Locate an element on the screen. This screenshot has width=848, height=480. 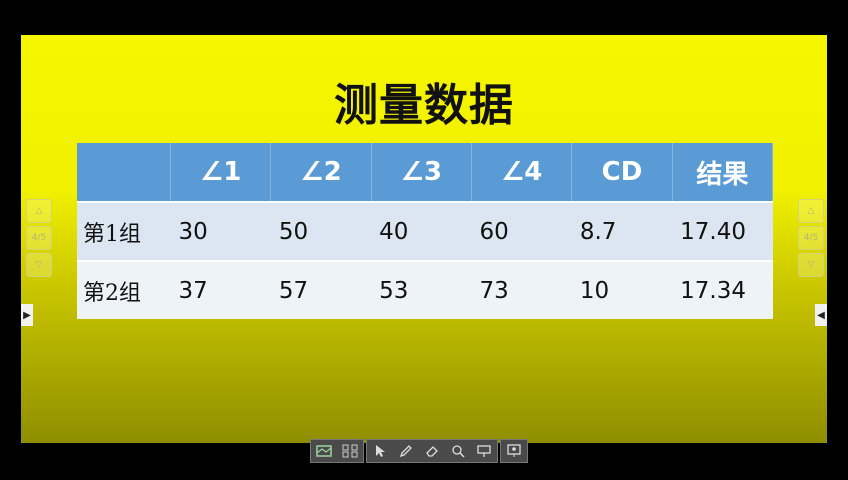
header-cell: ∠1 is located at coordinates (221, 172).